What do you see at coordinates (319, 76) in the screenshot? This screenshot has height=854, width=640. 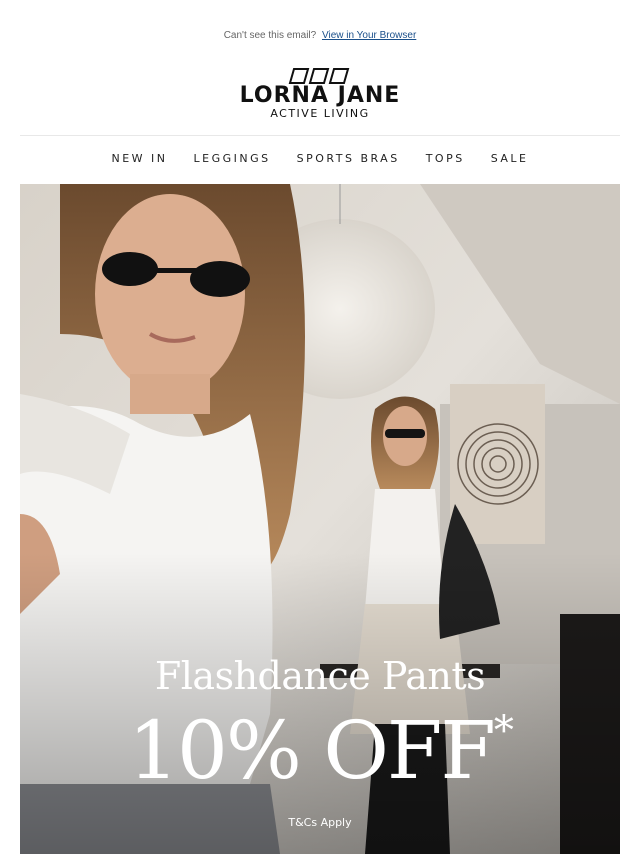 I see `logo-mark-icon` at bounding box center [319, 76].